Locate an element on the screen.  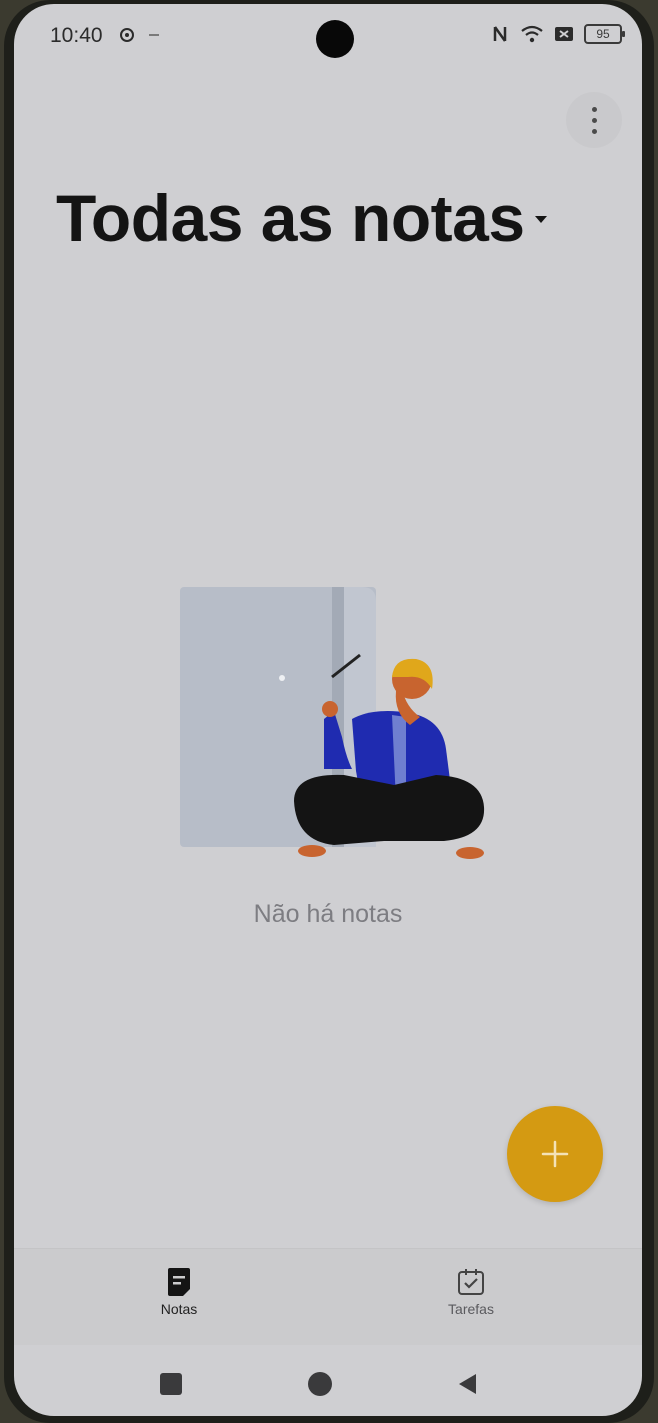
nfc-icon is located at coordinates (500, 34).